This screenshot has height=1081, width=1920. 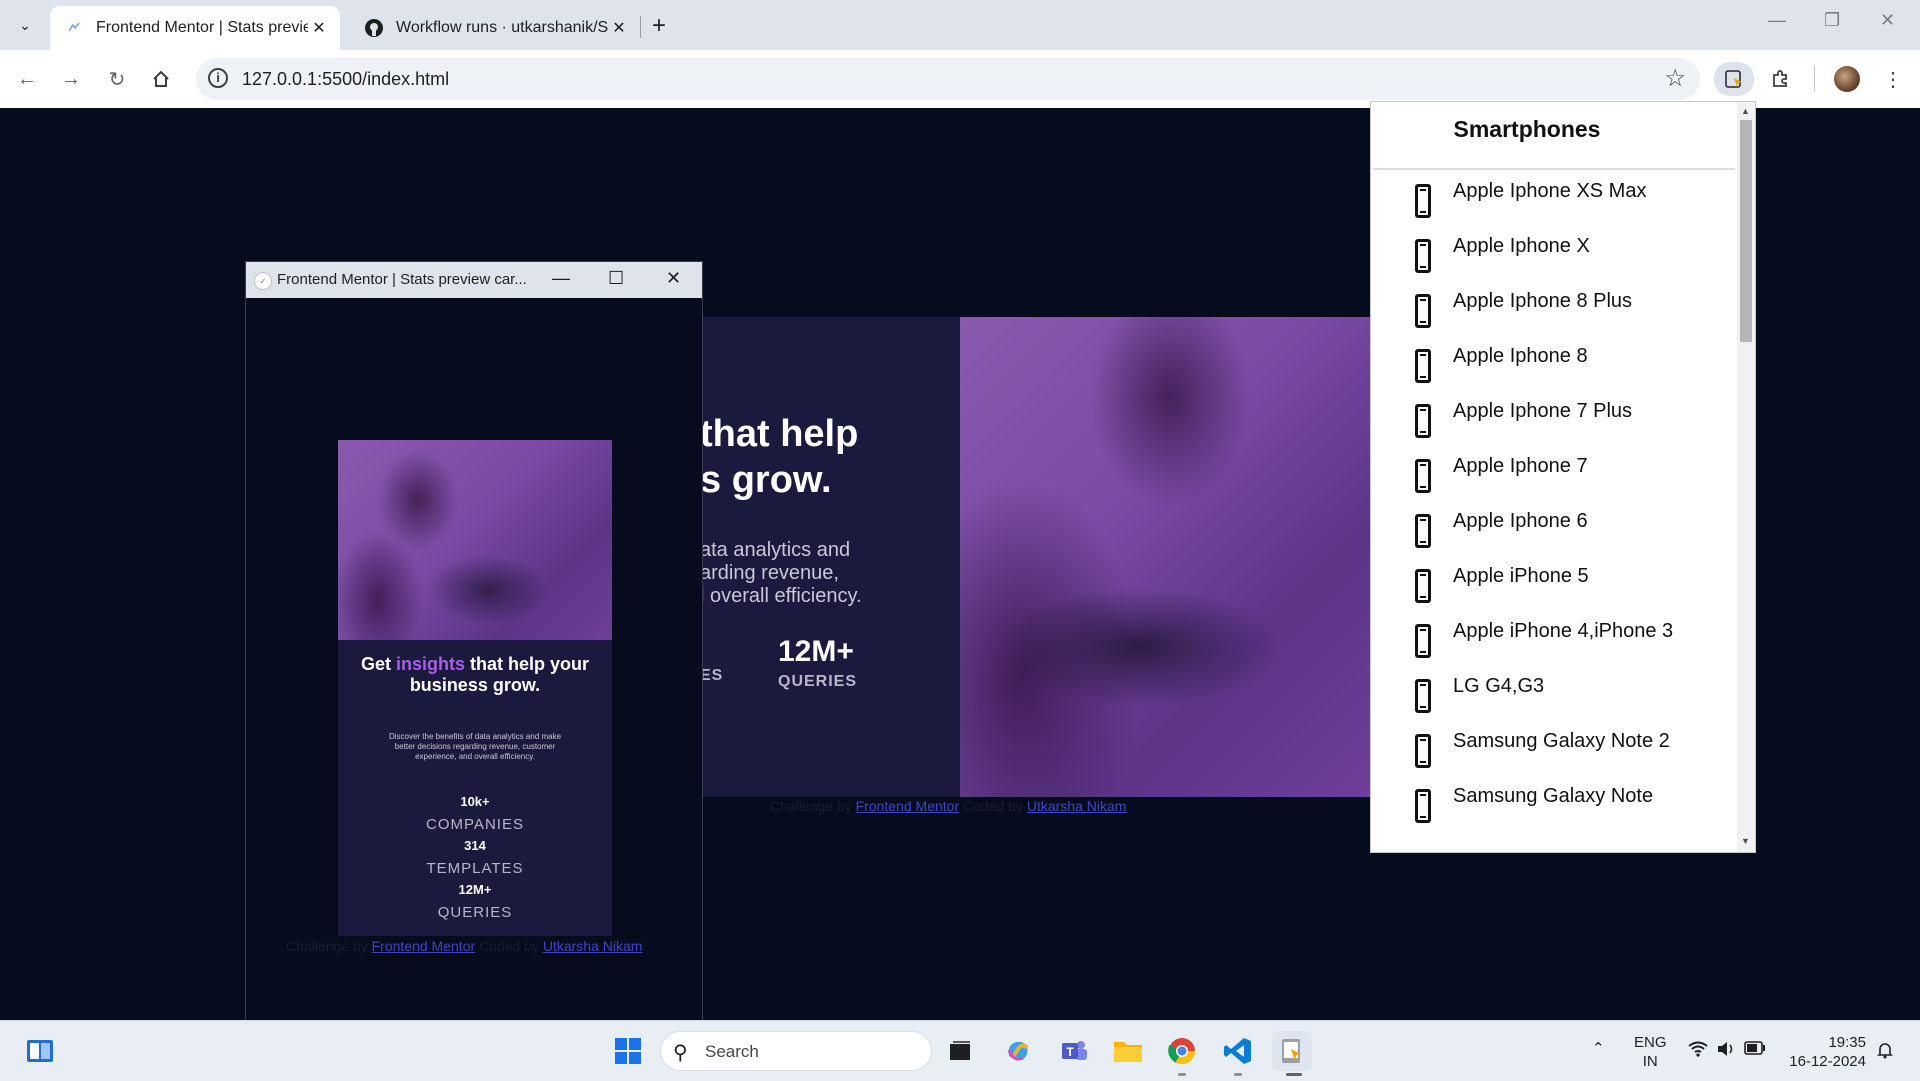 I want to click on device-name: Apple iPhone 4,iPhone 3, so click(x=1563, y=631).